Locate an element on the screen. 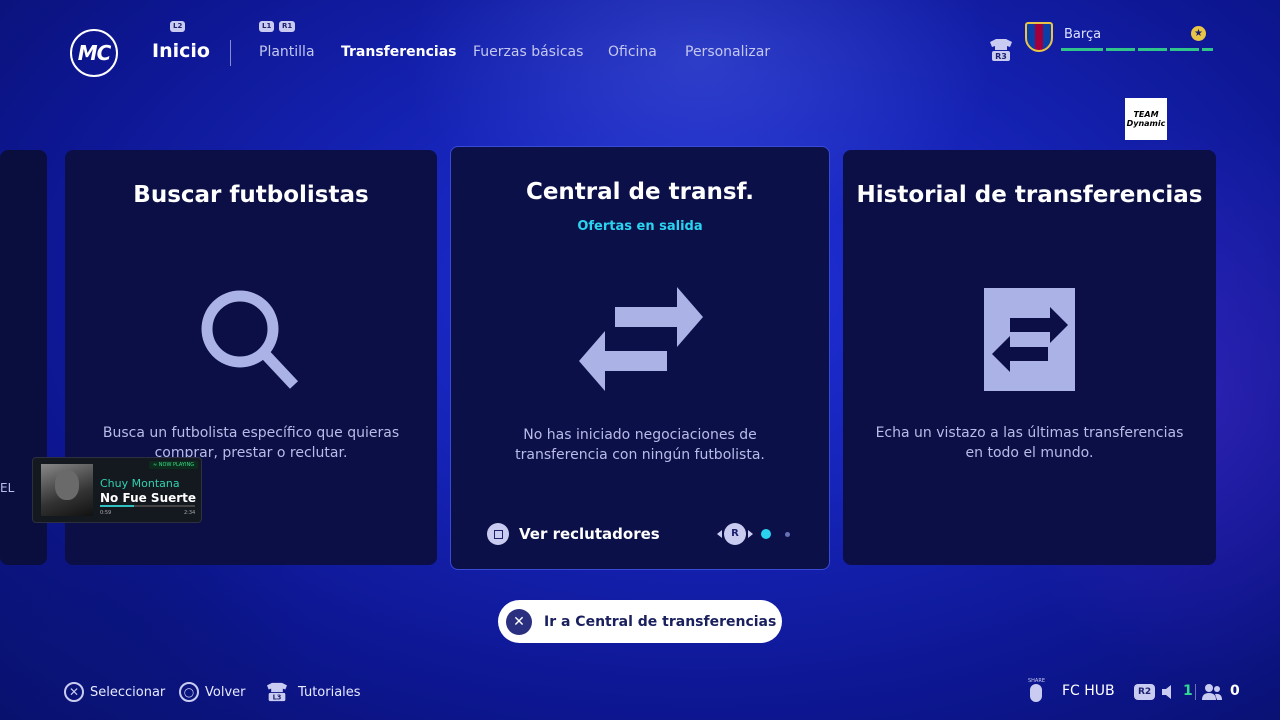 The width and height of the screenshot is (1280, 720). speaker-icon is located at coordinates (1168, 692).